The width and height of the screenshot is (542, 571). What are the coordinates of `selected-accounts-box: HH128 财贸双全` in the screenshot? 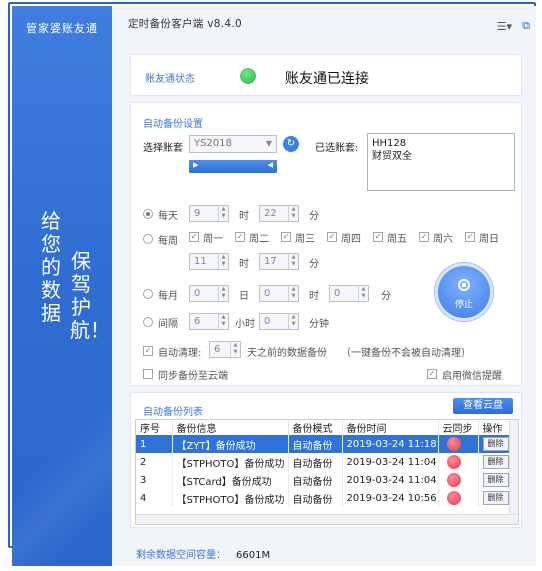 It's located at (441, 162).